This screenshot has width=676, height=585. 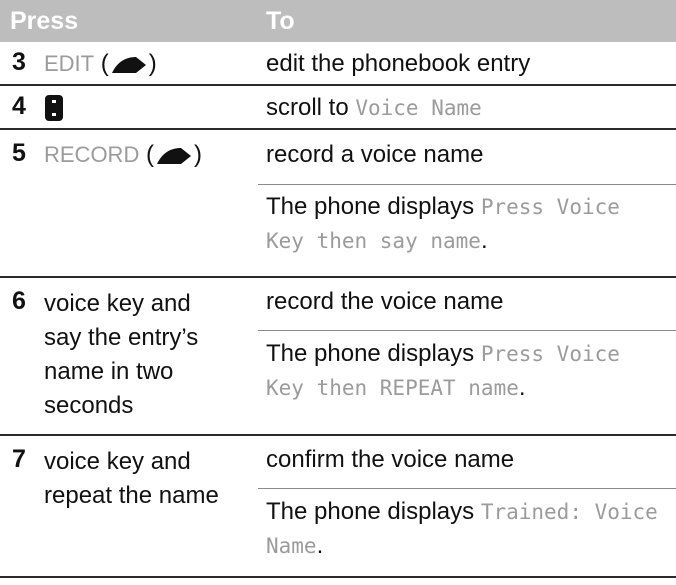 What do you see at coordinates (109, 371) in the screenshot?
I see `press-line: name in two` at bounding box center [109, 371].